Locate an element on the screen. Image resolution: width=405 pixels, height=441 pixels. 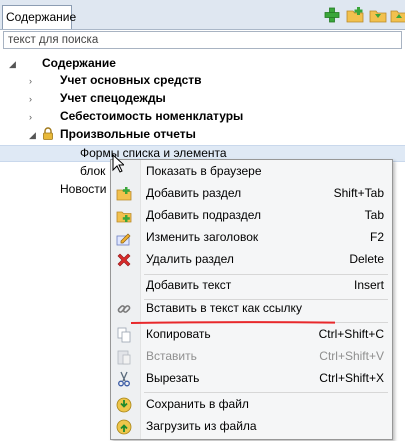
link-icon is located at coordinates (124, 309).